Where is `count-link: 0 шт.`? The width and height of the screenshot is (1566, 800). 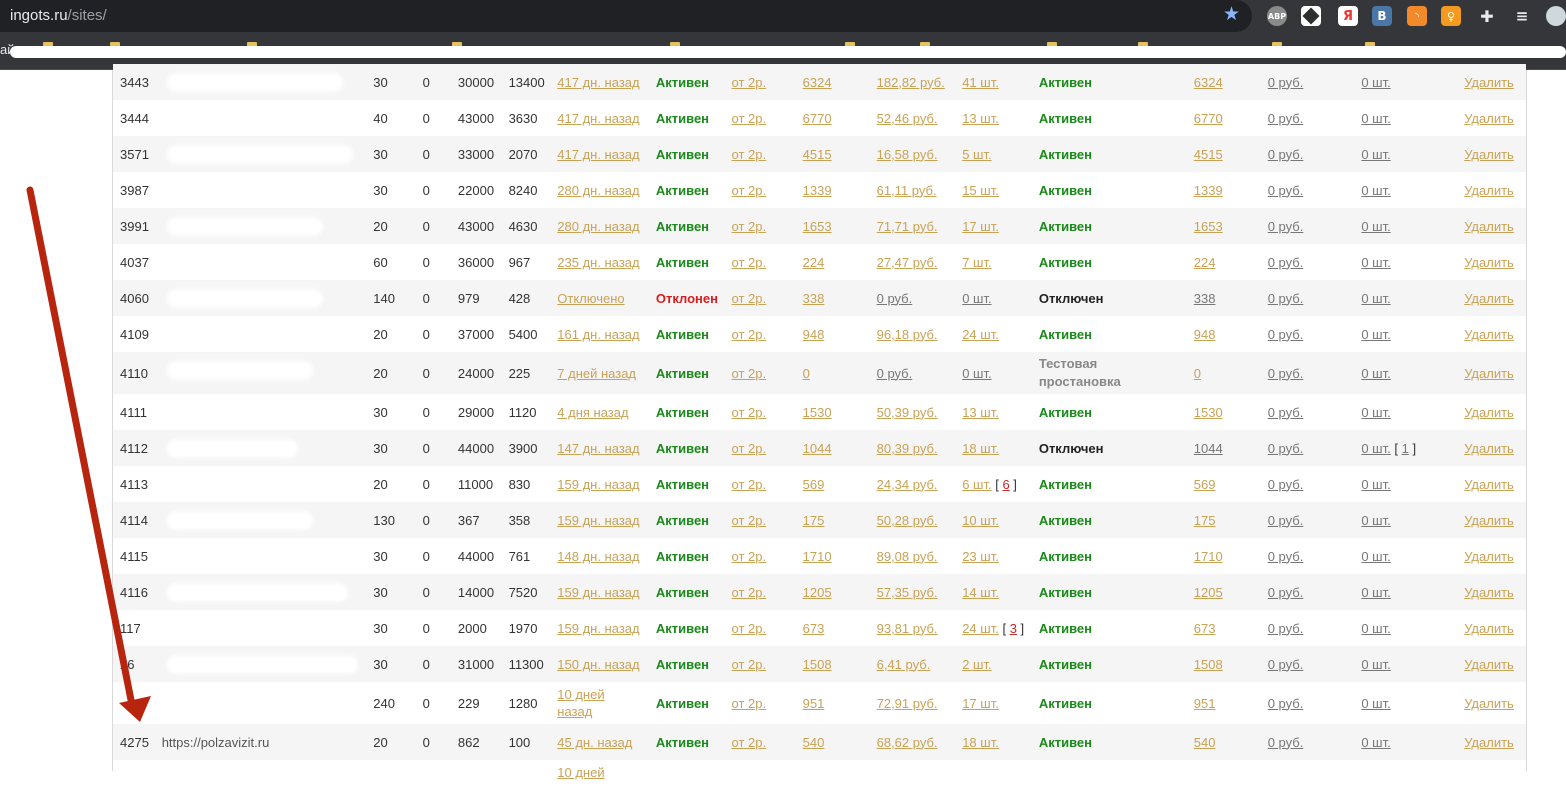 count-link: 0 шт. is located at coordinates (976, 298).